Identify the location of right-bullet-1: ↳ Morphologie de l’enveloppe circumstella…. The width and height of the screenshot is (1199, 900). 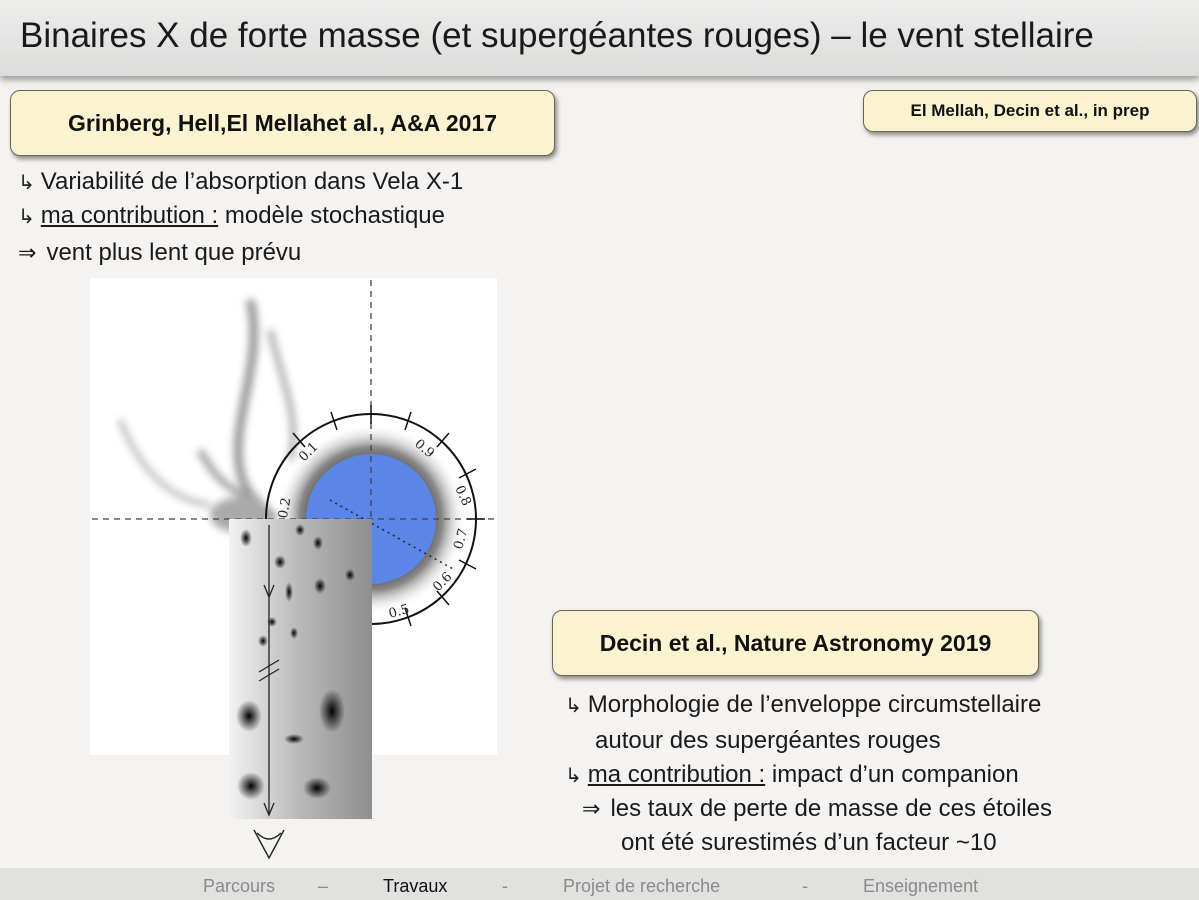
(803, 705).